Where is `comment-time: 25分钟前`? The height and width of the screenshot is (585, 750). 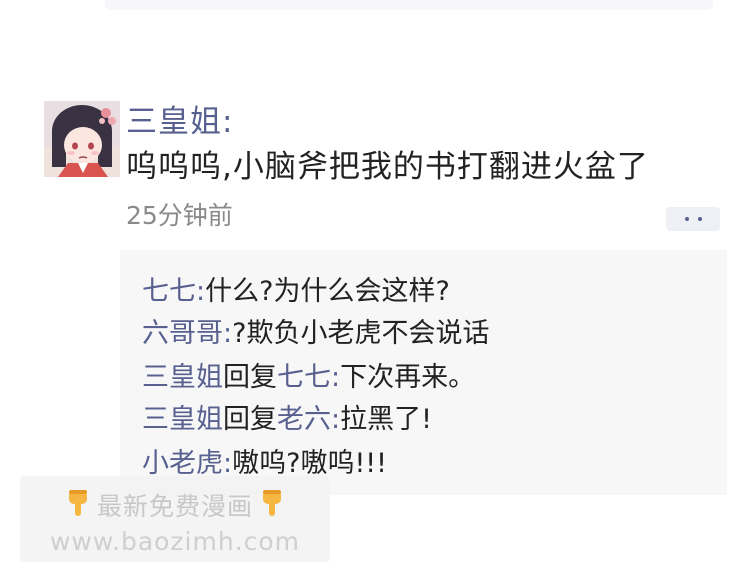 comment-time: 25分钟前 is located at coordinates (179, 215).